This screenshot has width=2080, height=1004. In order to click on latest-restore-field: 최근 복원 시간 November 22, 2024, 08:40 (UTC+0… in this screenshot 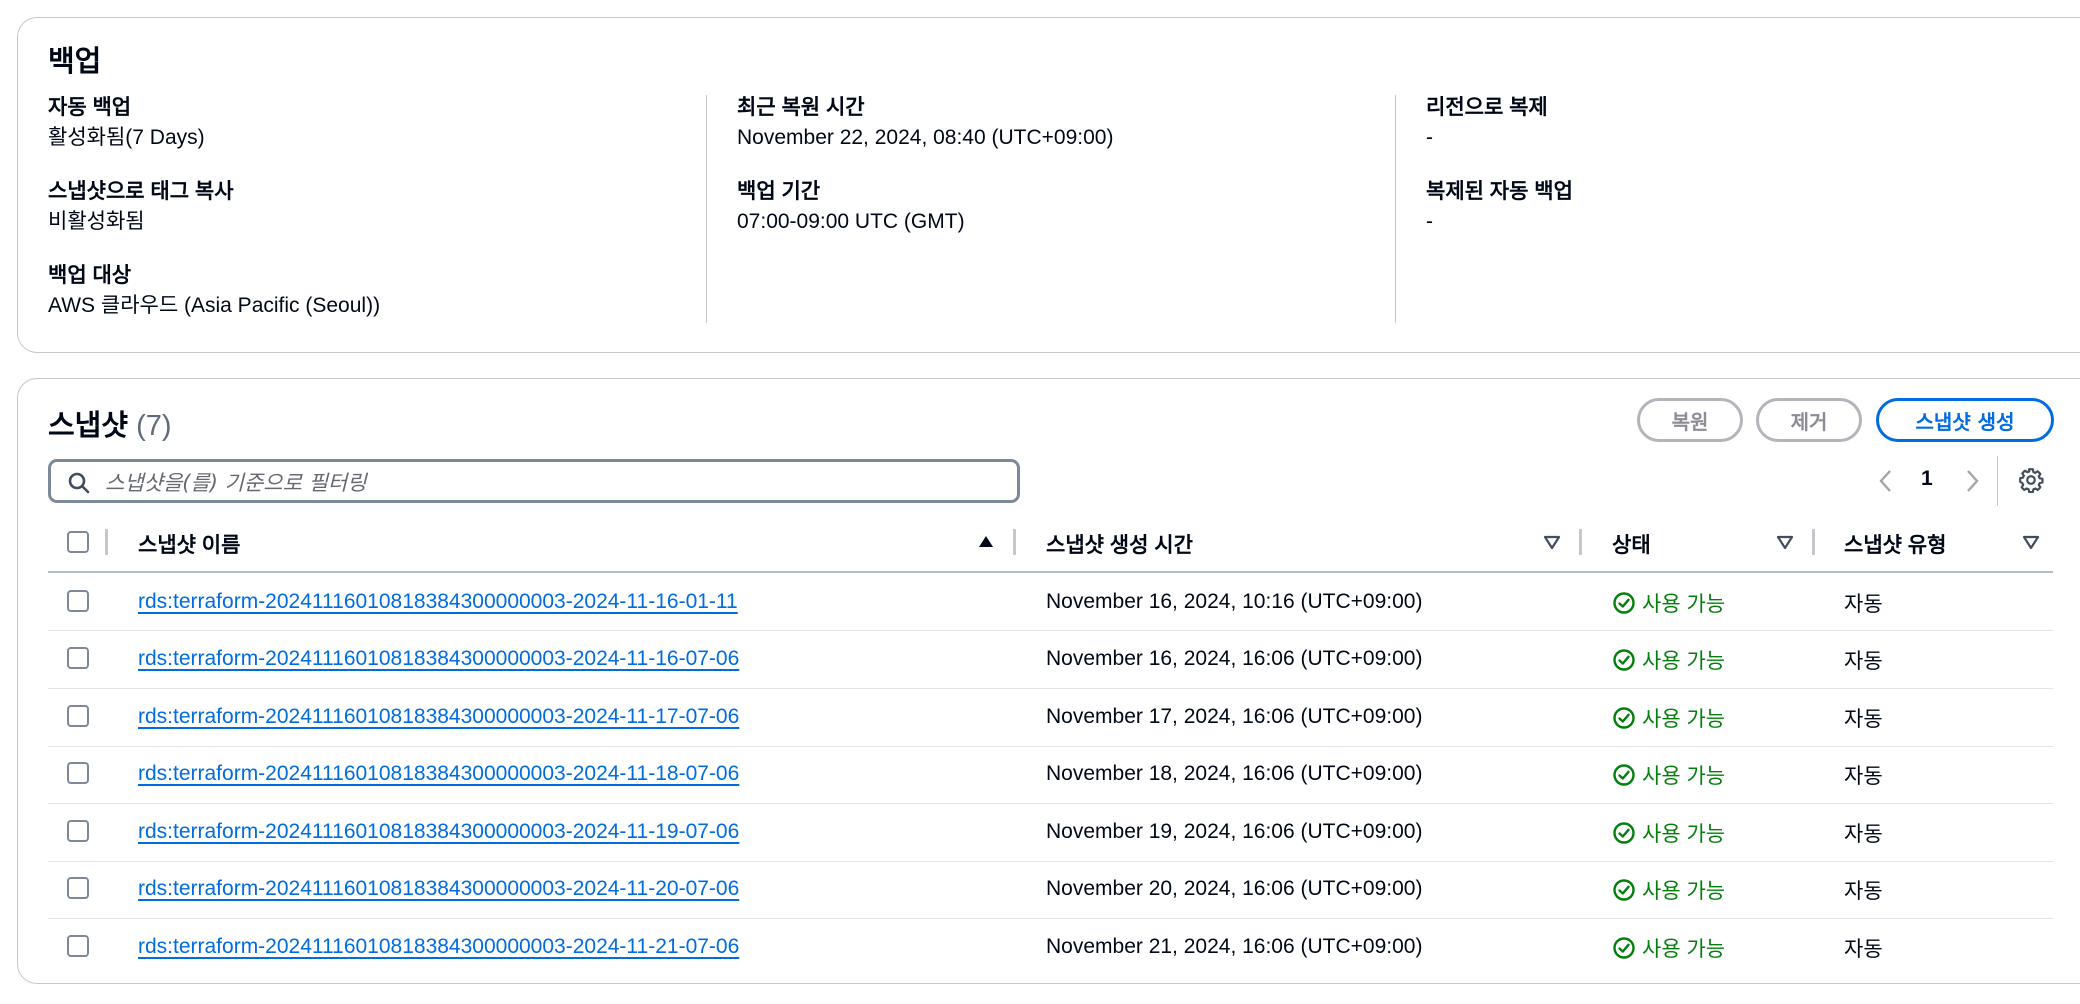, I will do `click(925, 123)`.